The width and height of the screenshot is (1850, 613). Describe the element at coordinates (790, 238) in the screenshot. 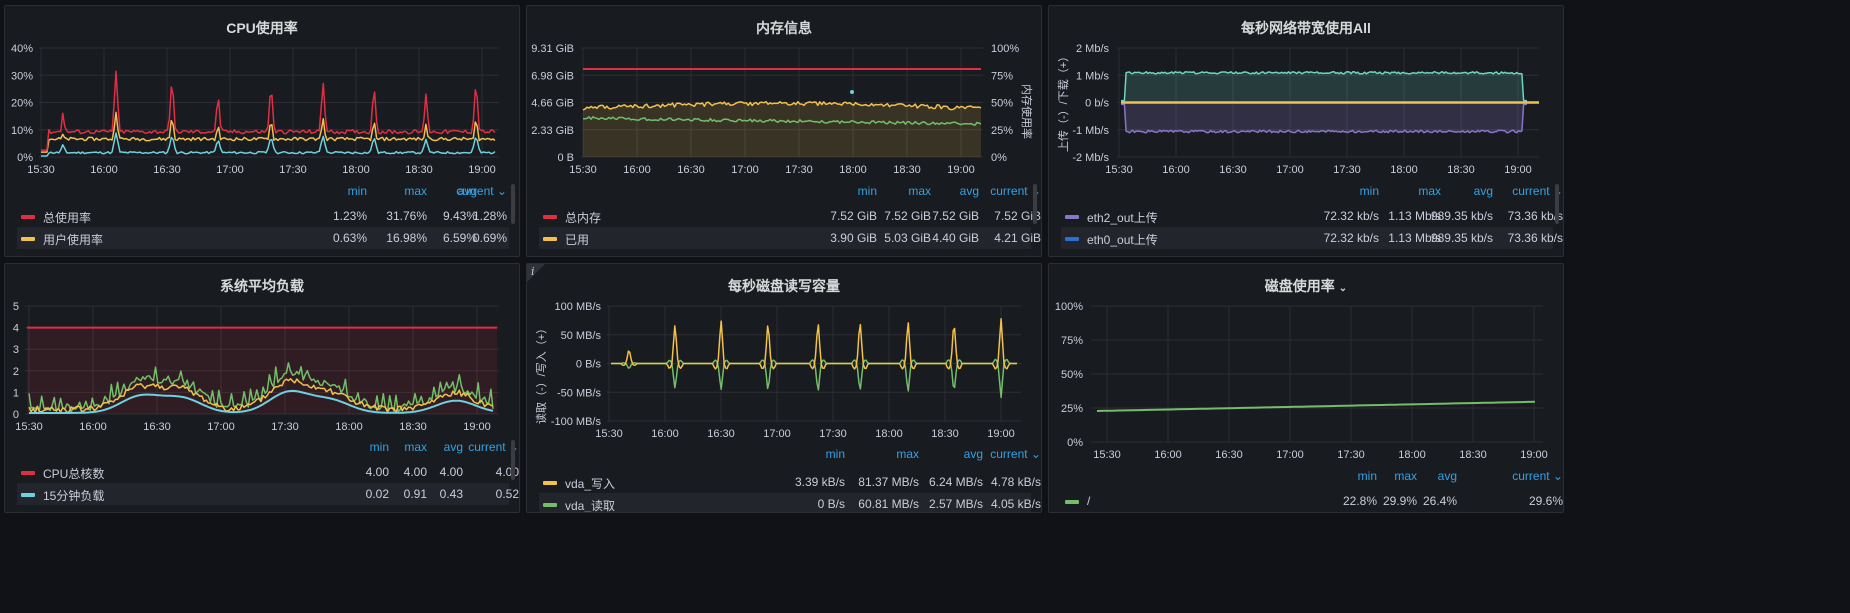

I see `legend-row: 已用 3.90 GiB 5.03 GiB 4.40 GiB 4.21 GiB` at that location.